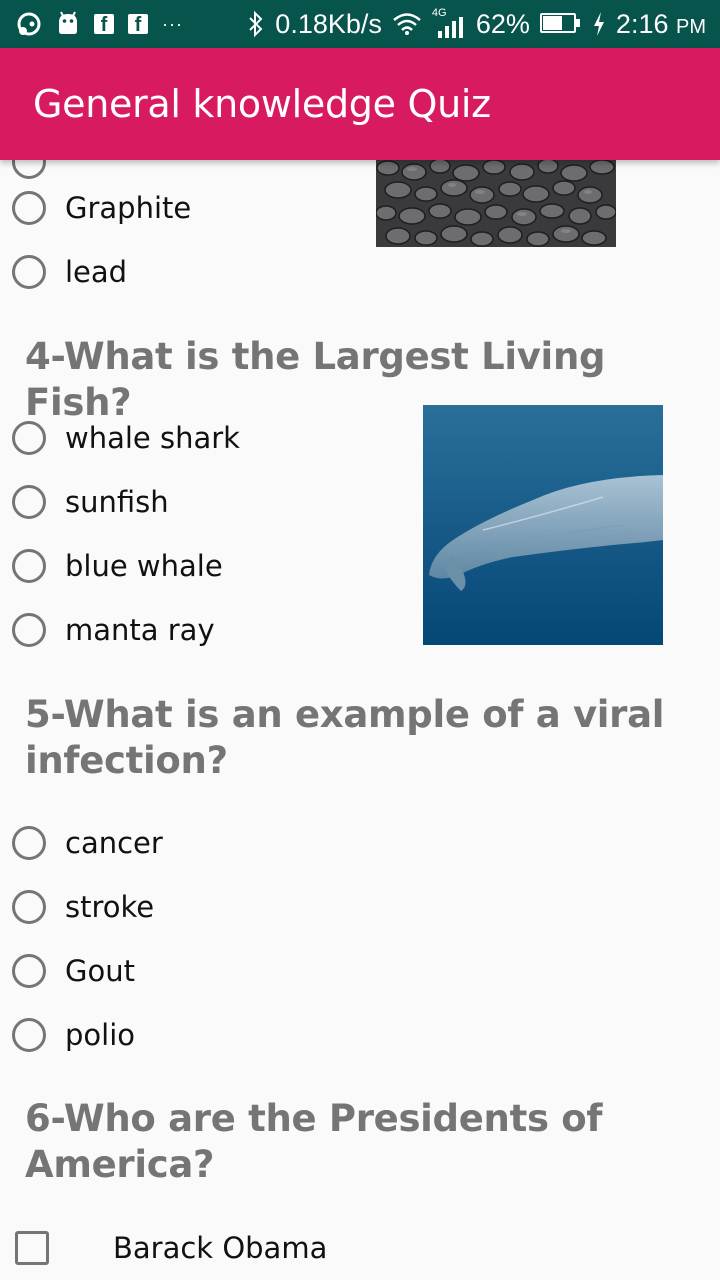 This screenshot has width=720, height=1280. What do you see at coordinates (100, 1035) in the screenshot?
I see `option-label: polio` at bounding box center [100, 1035].